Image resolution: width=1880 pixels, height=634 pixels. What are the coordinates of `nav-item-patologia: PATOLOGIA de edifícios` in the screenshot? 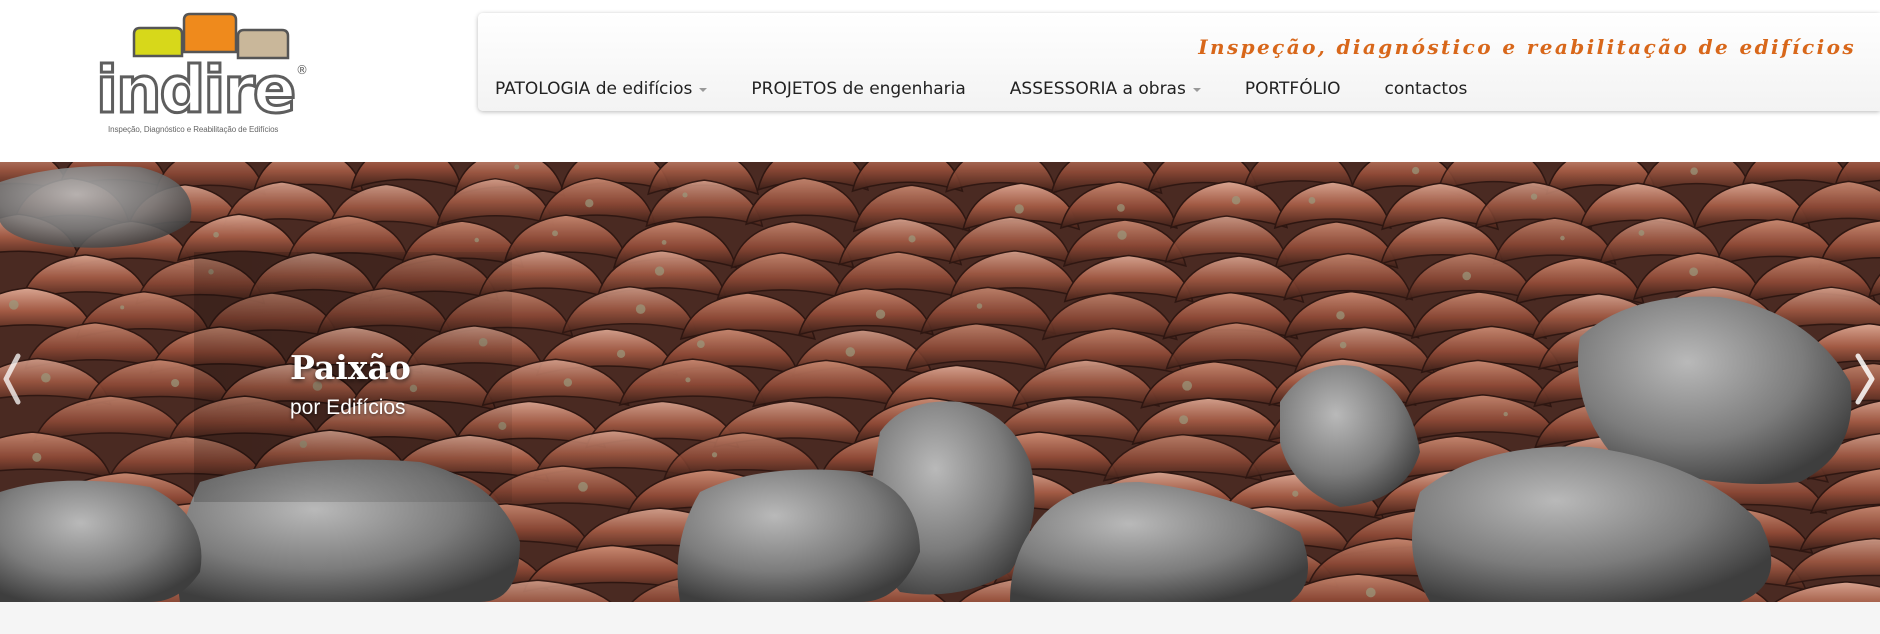 It's located at (601, 89).